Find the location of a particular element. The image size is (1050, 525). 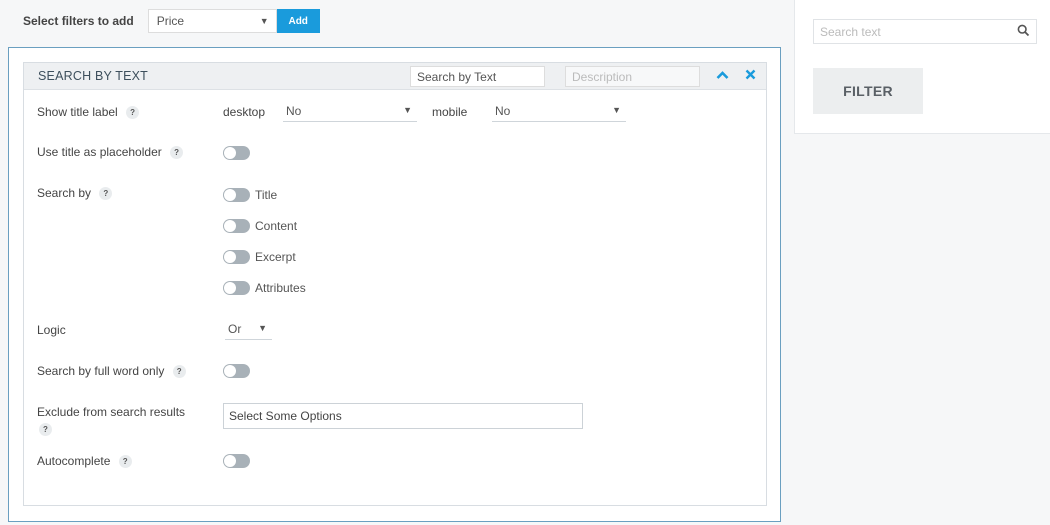

filter-description-input: Description is located at coordinates (632, 76).